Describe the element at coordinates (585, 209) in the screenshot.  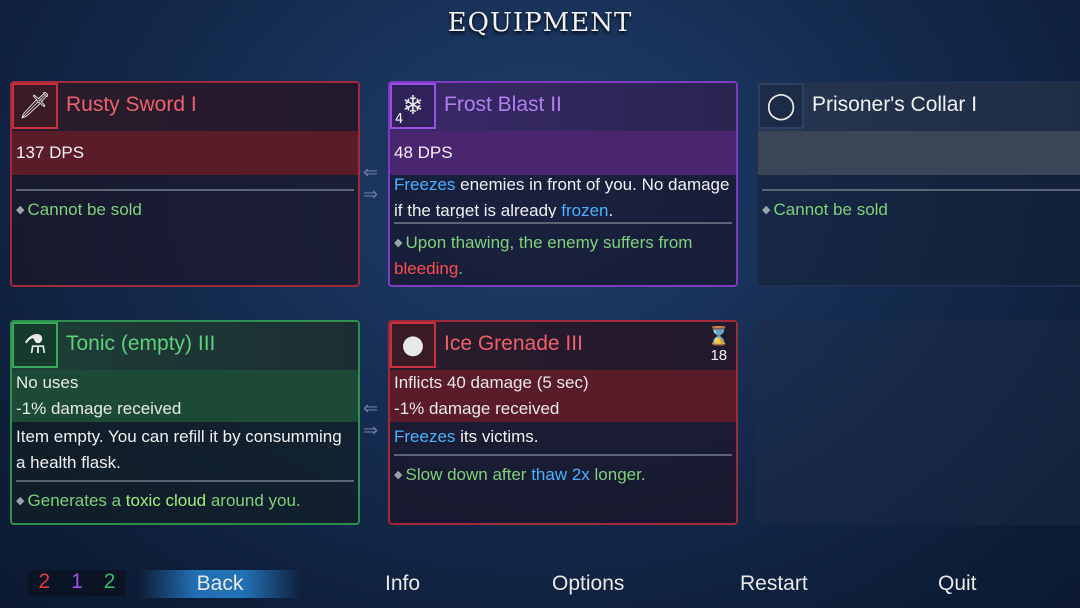
I see `keyword-frozen: frozen` at that location.